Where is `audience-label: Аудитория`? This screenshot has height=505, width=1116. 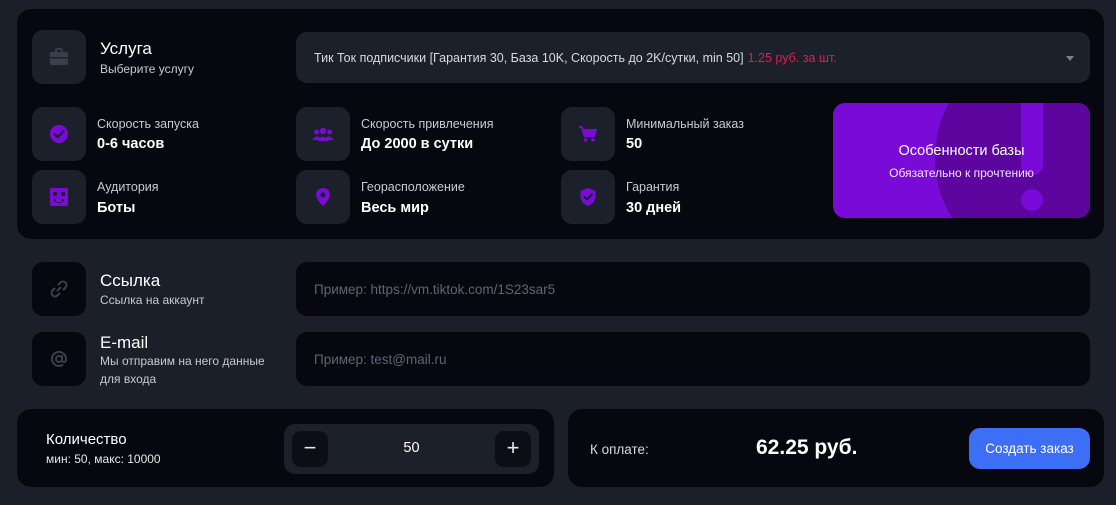
audience-label: Аудитория is located at coordinates (128, 187).